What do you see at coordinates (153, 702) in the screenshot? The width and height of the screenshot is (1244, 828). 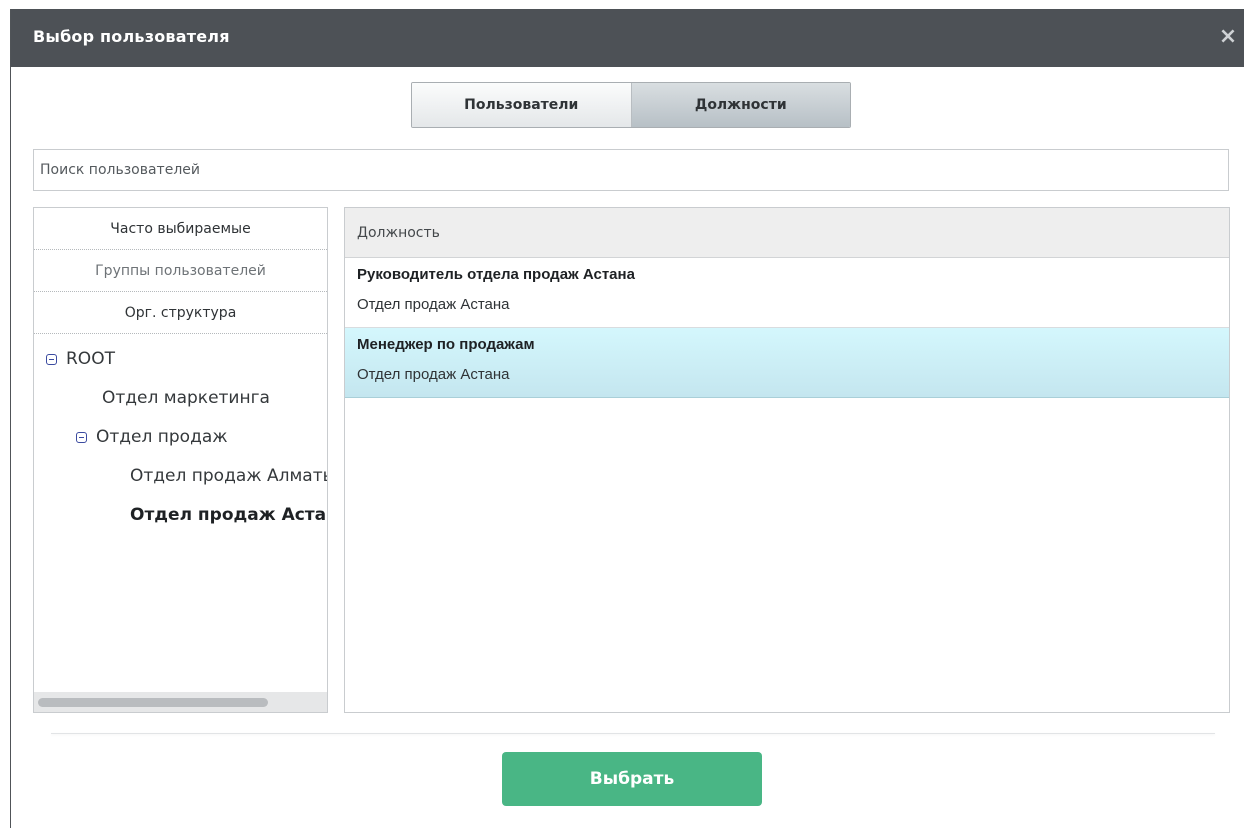 I see `scrollbar-thumb` at bounding box center [153, 702].